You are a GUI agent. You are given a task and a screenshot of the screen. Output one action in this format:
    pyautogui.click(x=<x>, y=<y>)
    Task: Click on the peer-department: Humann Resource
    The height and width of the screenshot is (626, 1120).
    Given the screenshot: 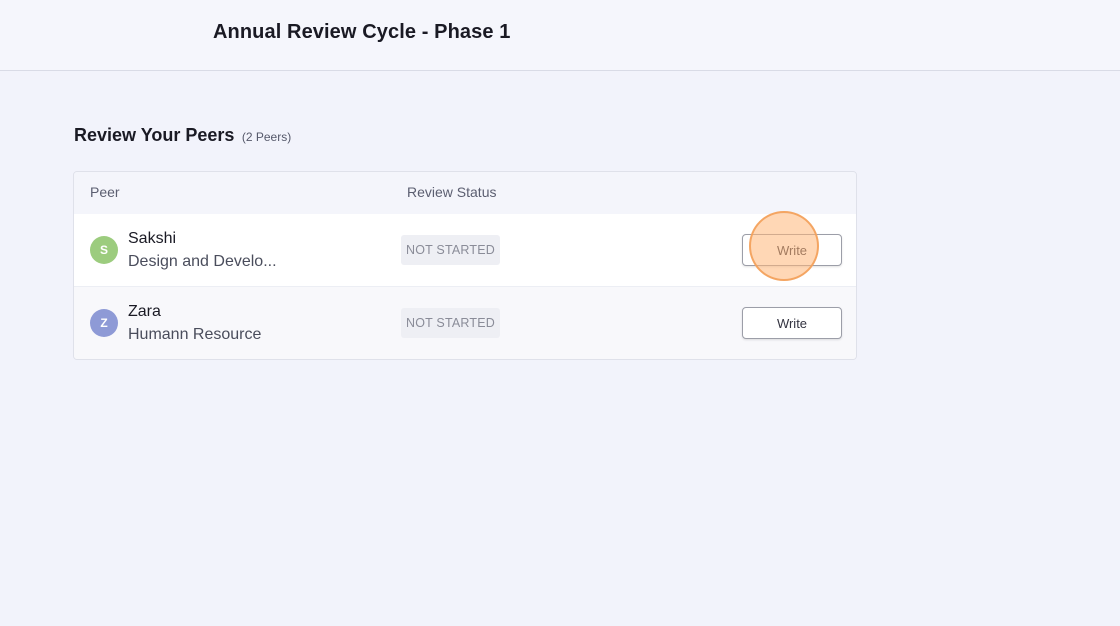 What is the action you would take?
    pyautogui.click(x=195, y=334)
    